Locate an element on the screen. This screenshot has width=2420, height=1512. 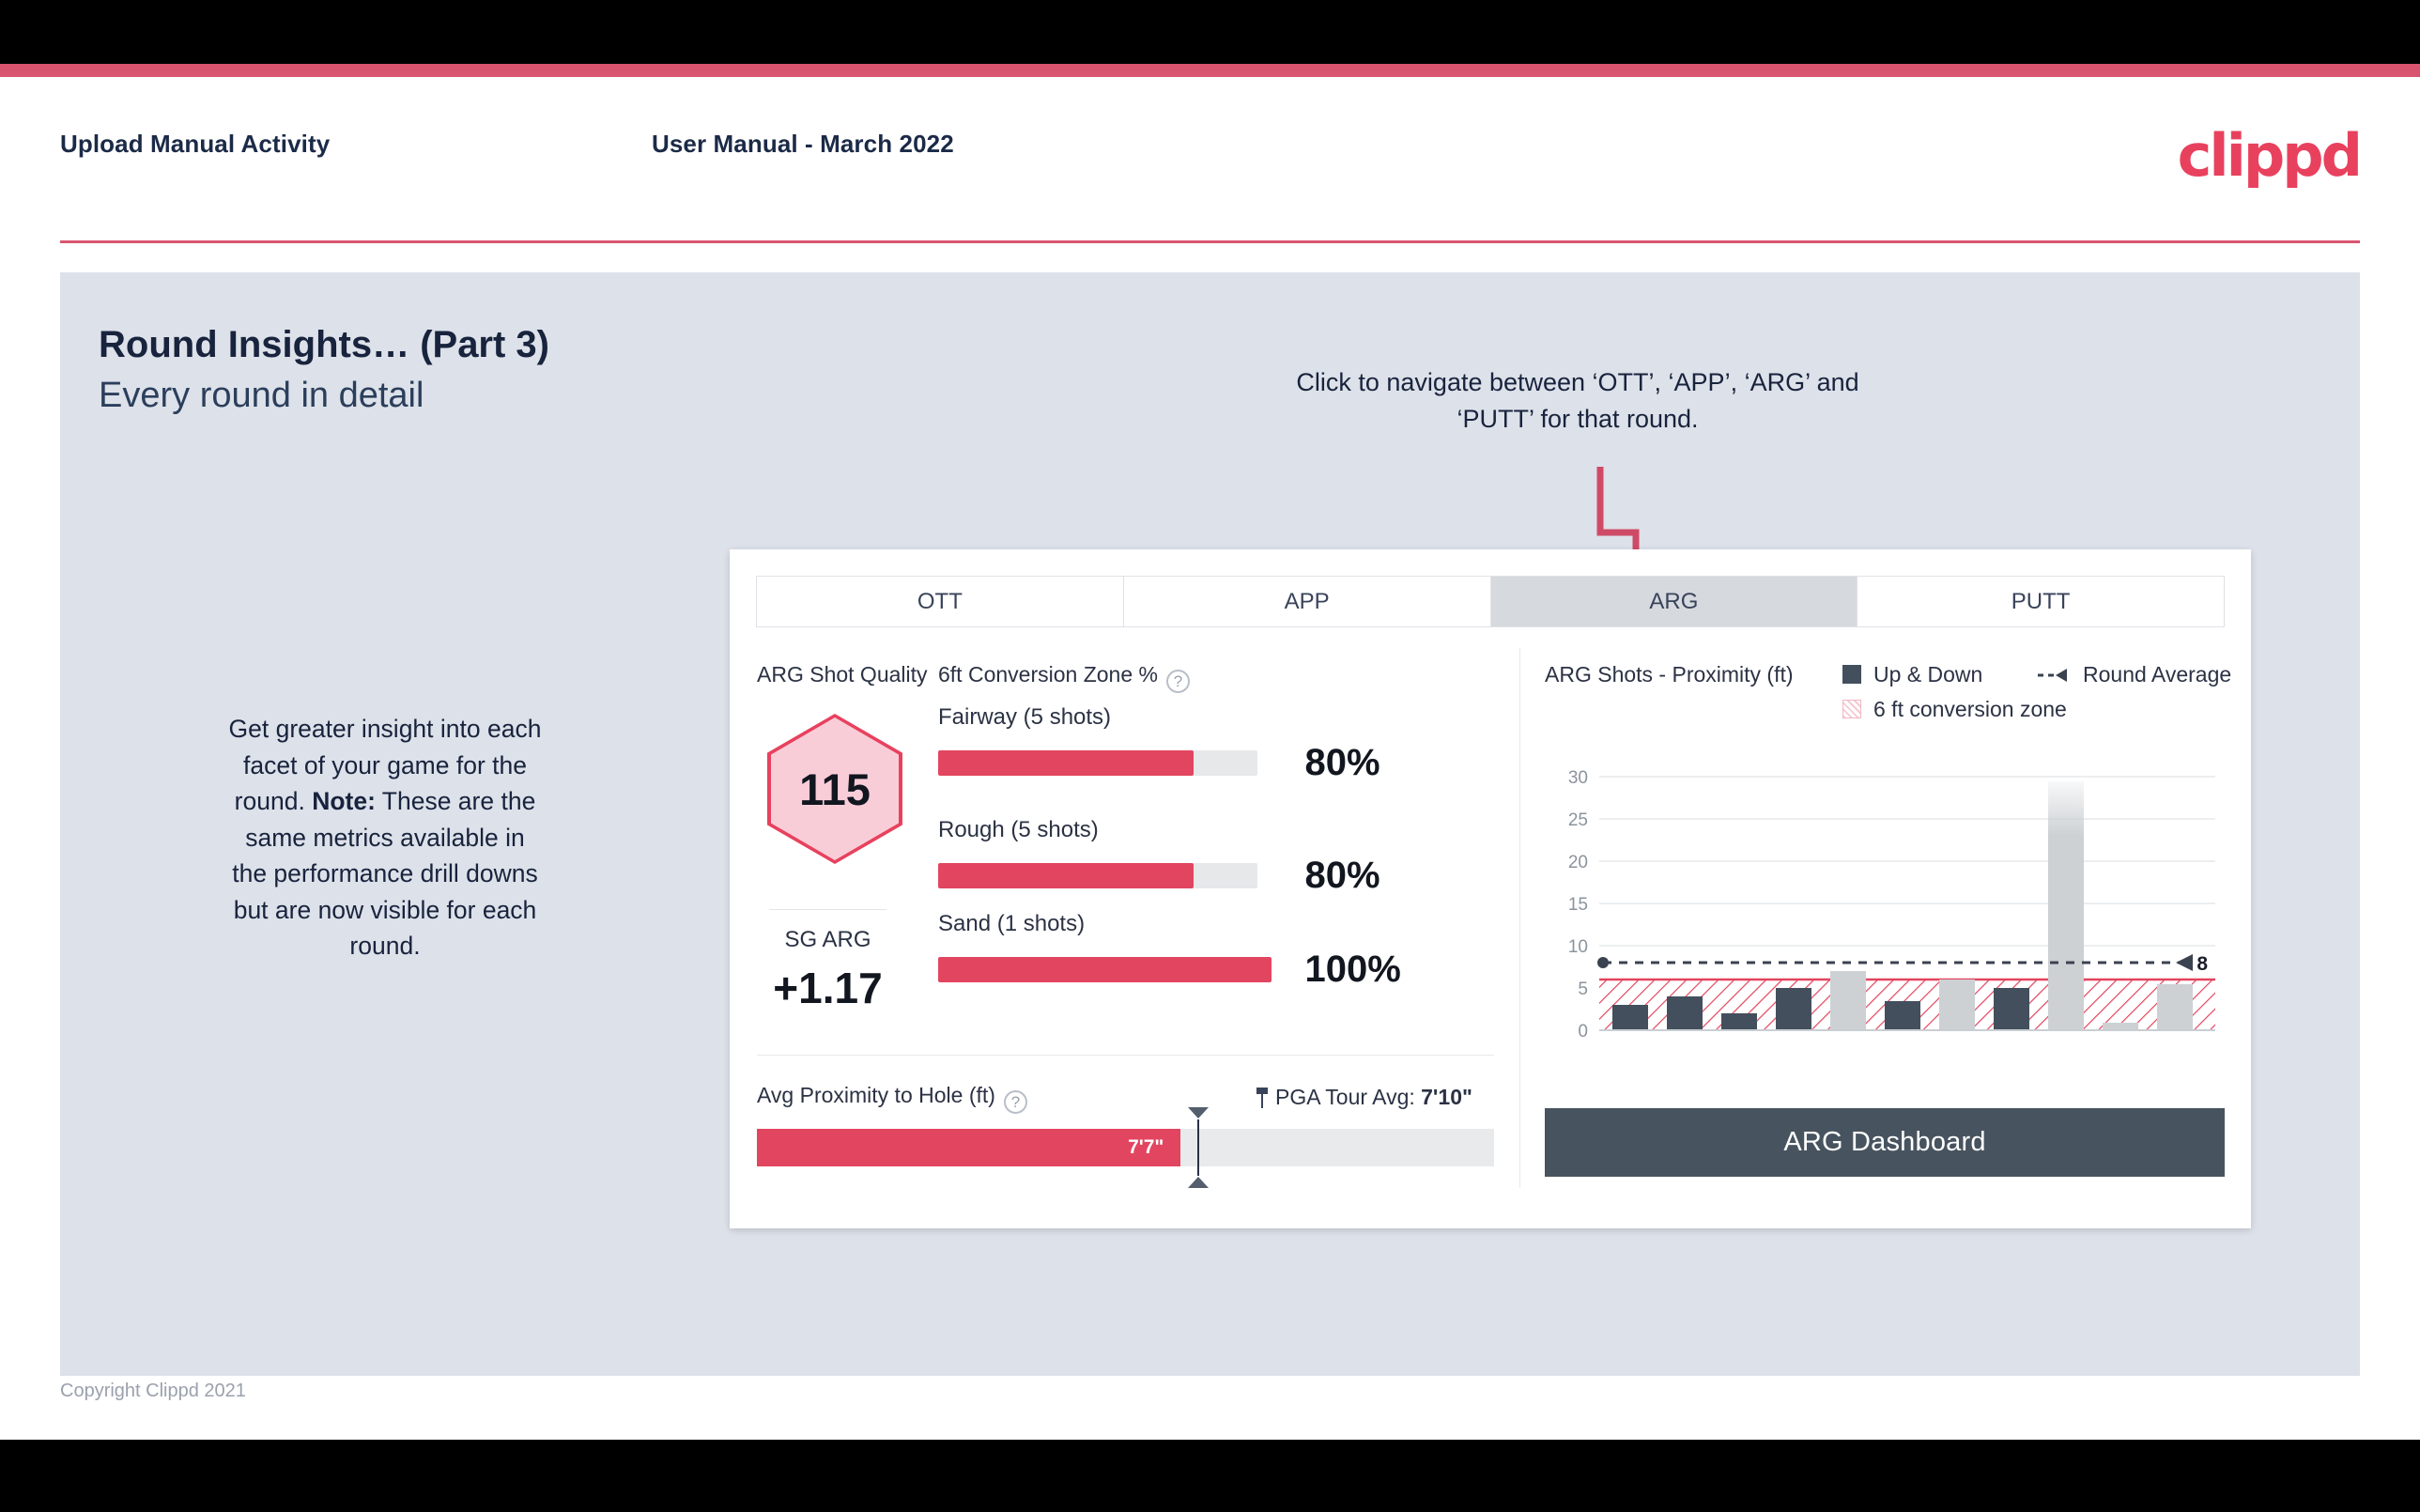
proximity-bar-value: 7'7" is located at coordinates (1146, 1147).